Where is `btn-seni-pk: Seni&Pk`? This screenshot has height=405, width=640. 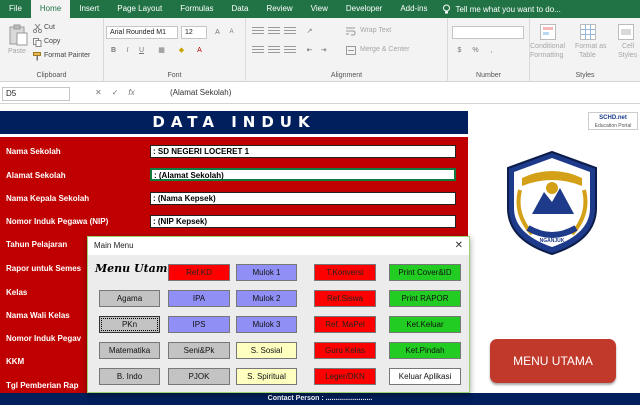 btn-seni-pk: Seni&Pk is located at coordinates (199, 350).